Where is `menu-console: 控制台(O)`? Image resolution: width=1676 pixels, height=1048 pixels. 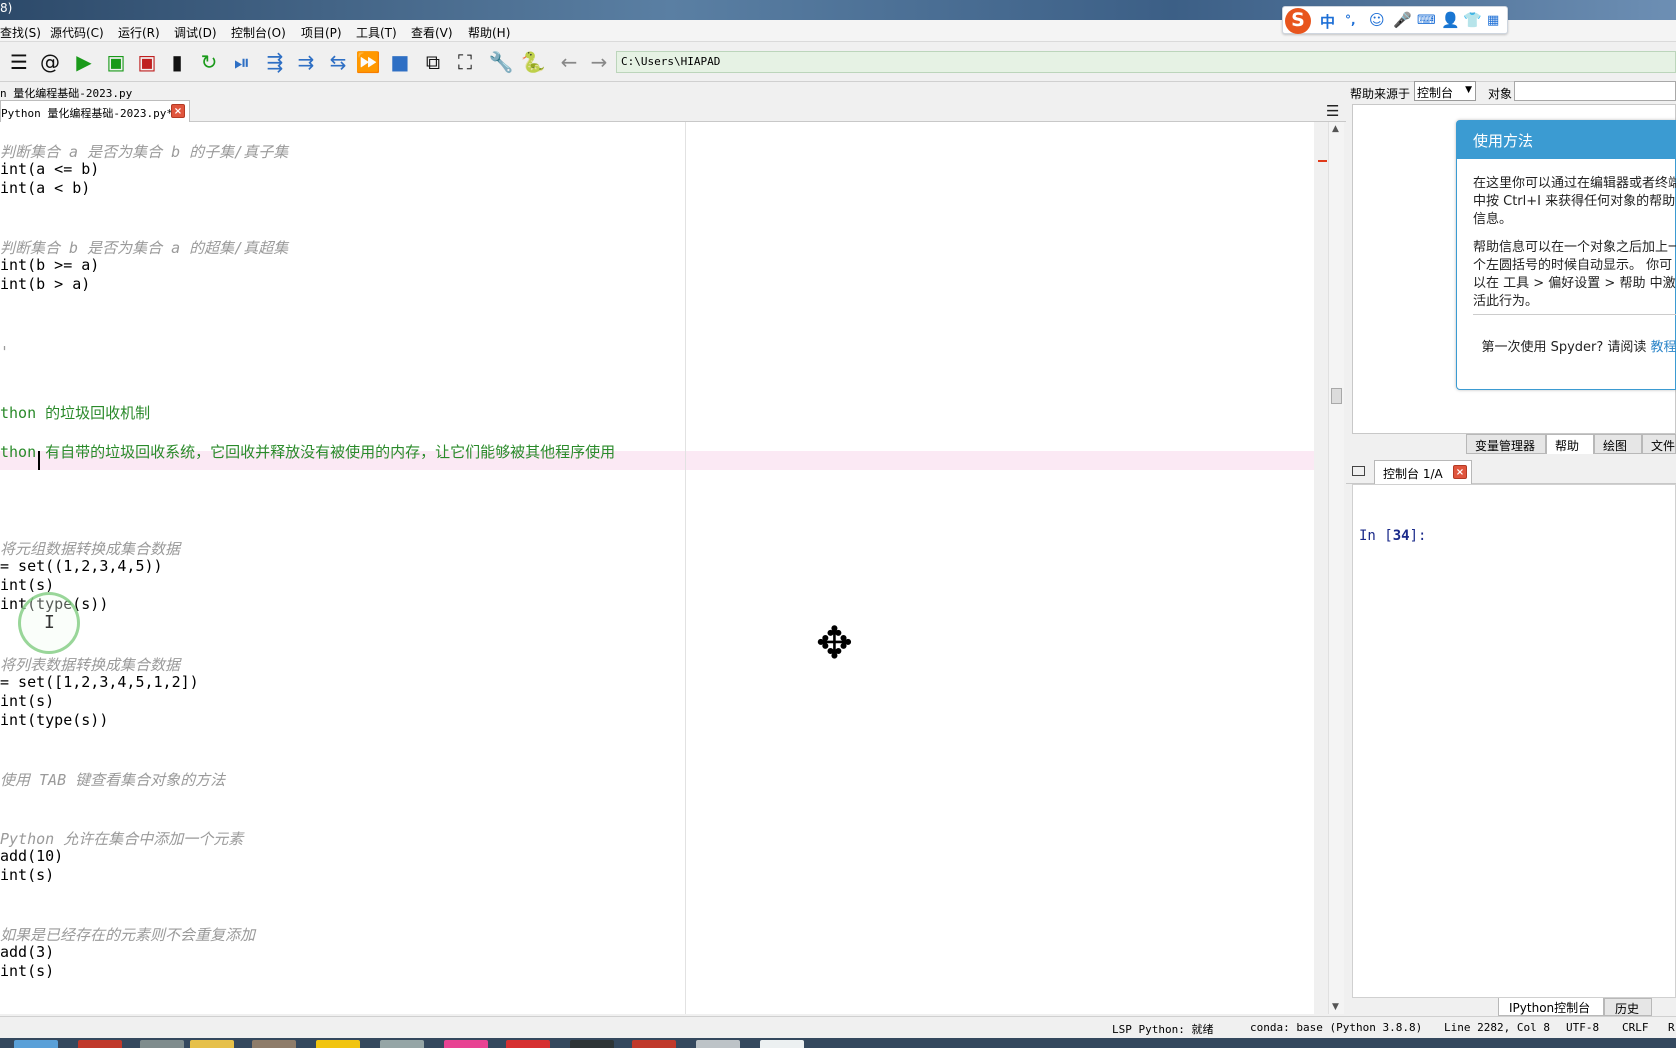 menu-console: 控制台(O) is located at coordinates (258, 32).